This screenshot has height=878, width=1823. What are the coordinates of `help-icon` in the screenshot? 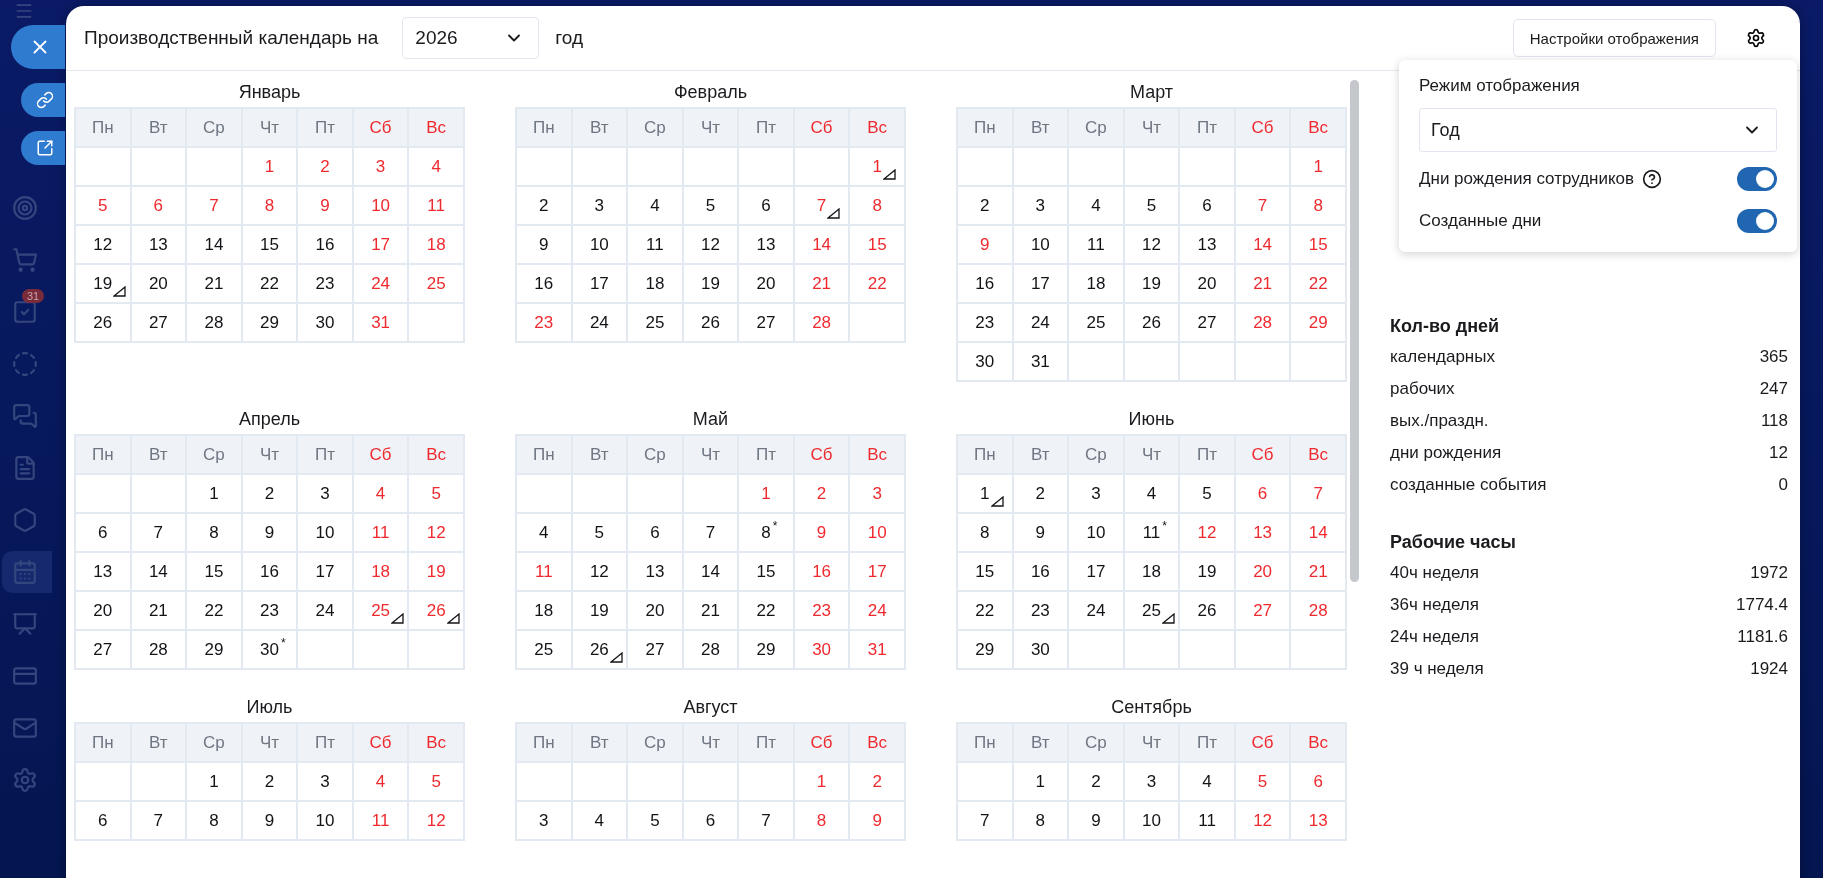 It's located at (1652, 179).